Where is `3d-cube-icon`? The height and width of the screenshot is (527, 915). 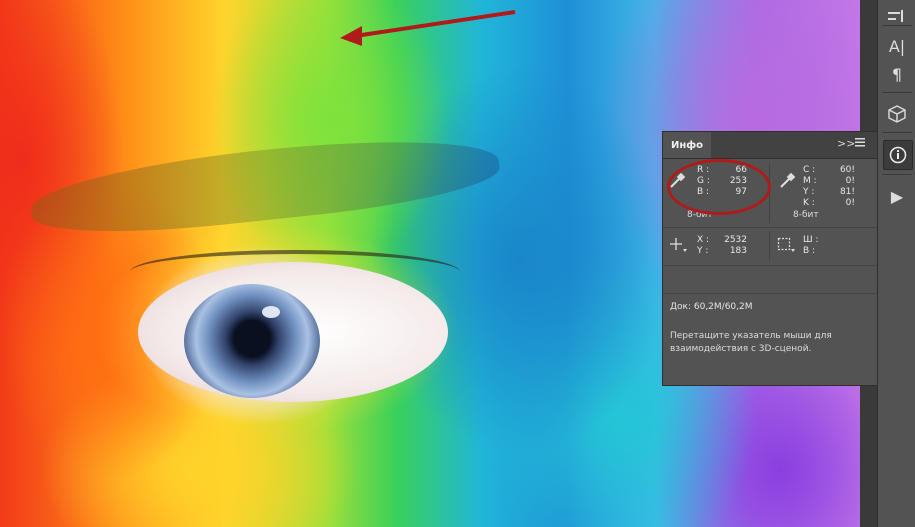
3d-cube-icon is located at coordinates (897, 114).